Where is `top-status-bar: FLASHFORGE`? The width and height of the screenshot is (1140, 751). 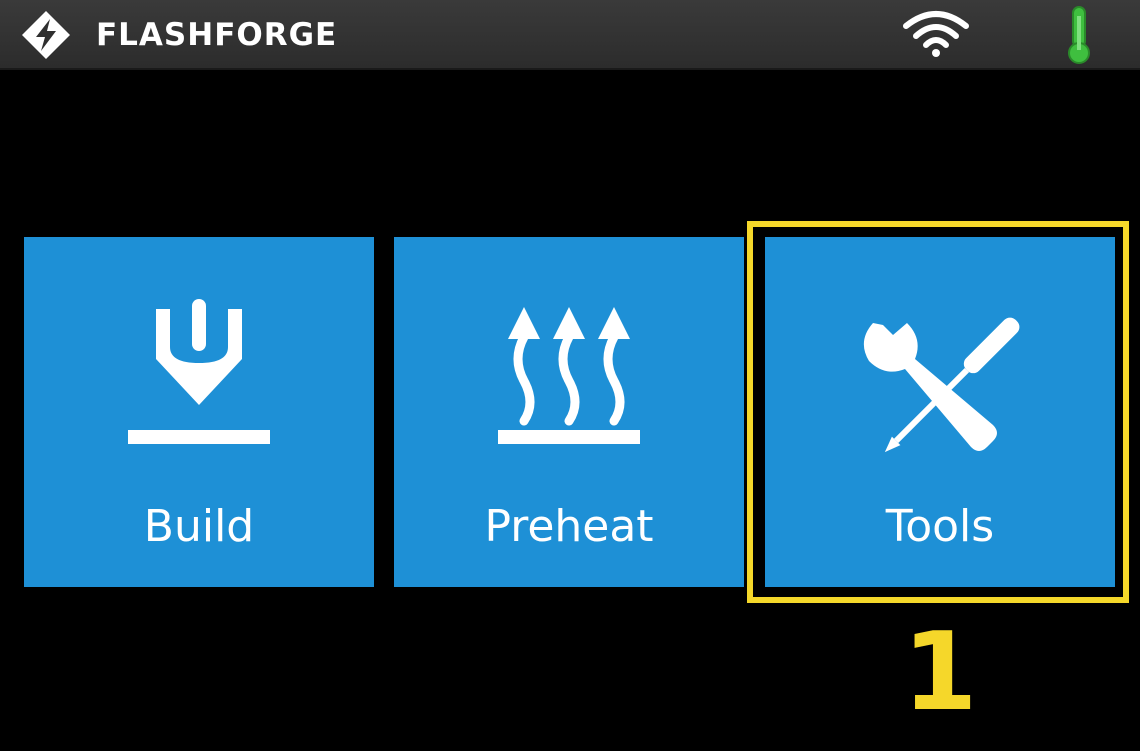 top-status-bar: FLASHFORGE is located at coordinates (570, 35).